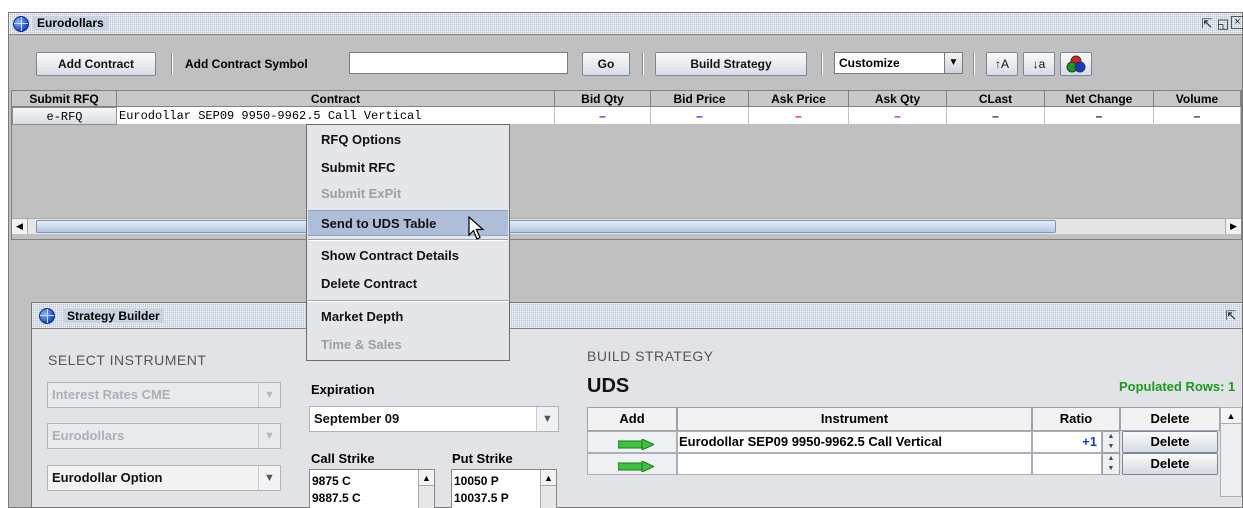  I want to click on scroll-left-icon: ◀, so click(20, 226).